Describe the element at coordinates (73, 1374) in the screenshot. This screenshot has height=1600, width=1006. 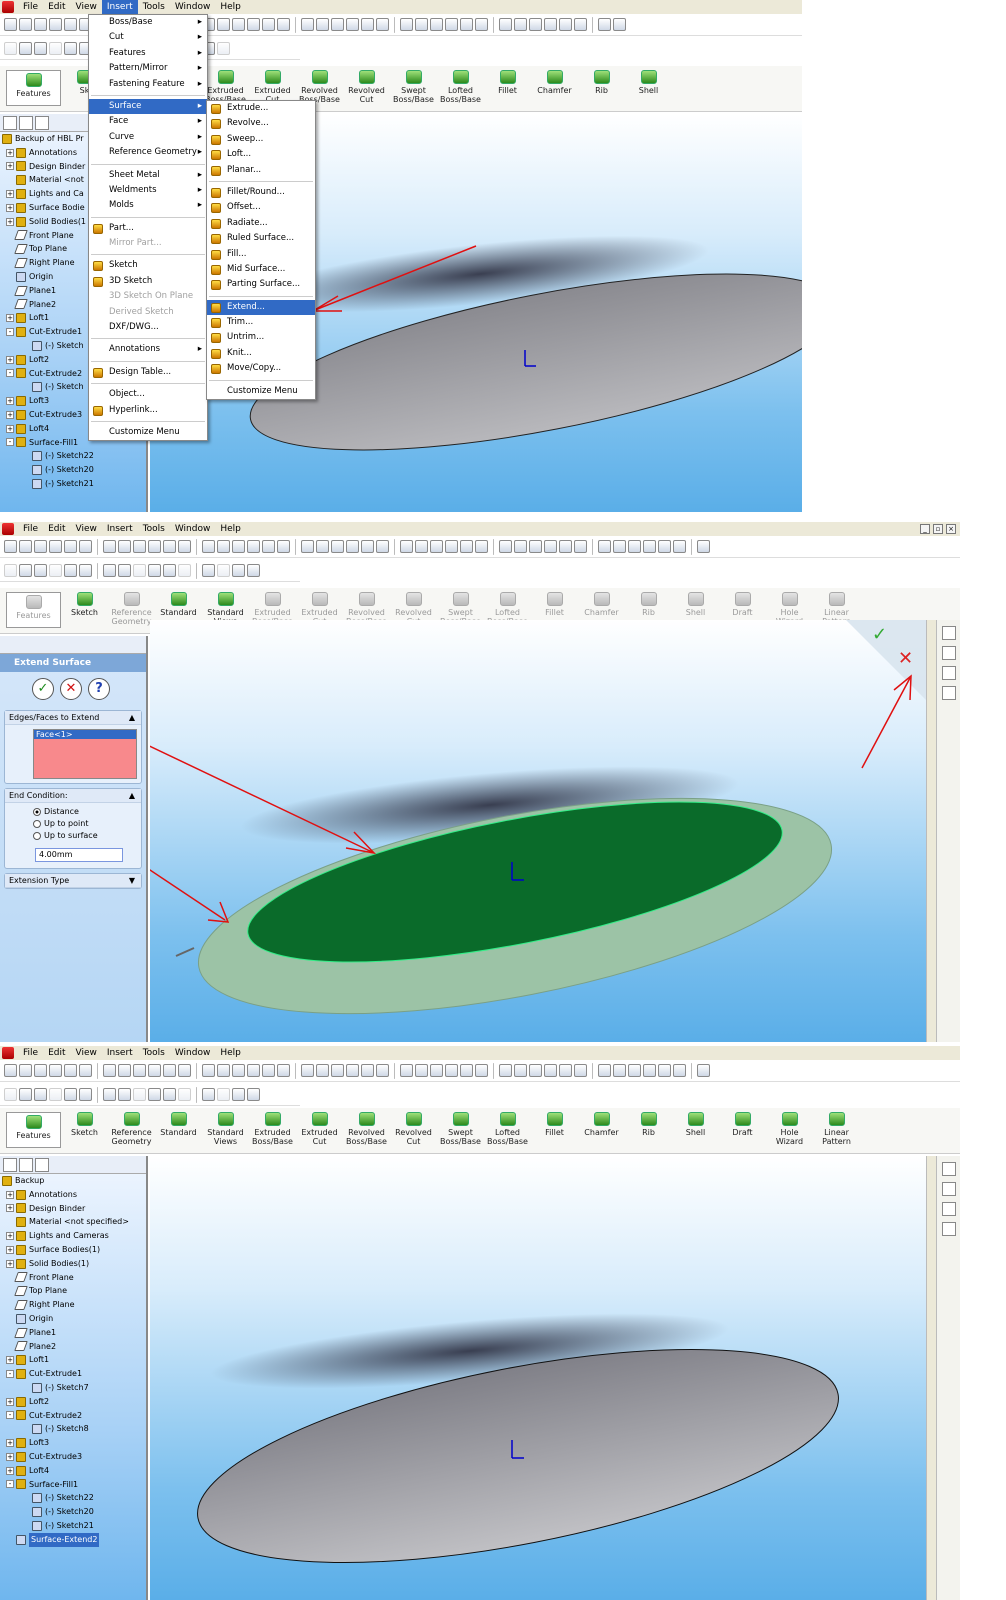
I see `tree-node: - Cut-Extrude1` at that location.